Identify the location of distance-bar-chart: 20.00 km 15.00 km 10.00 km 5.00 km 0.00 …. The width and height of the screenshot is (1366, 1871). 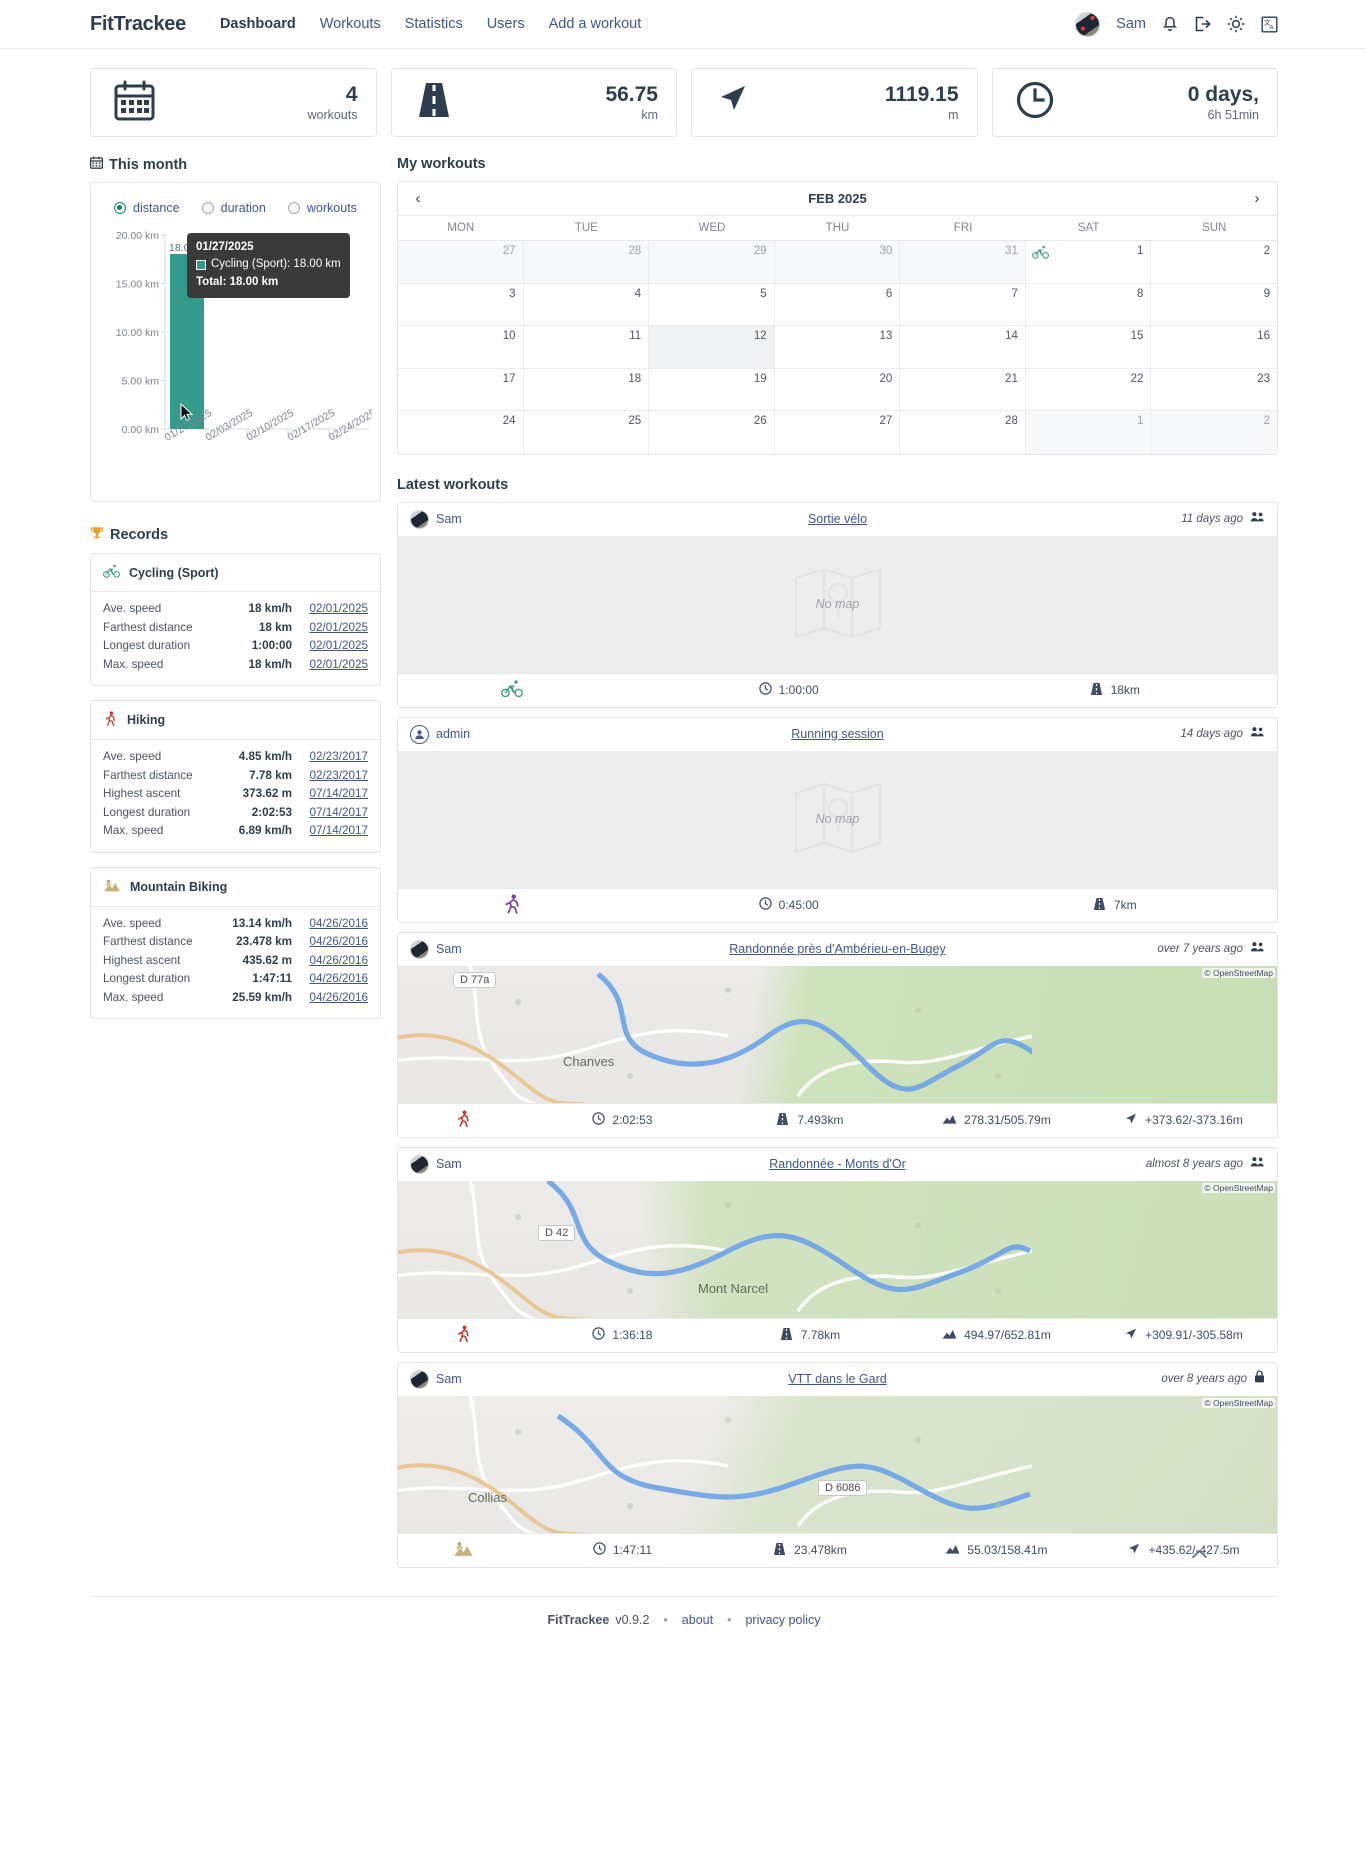
(236, 356).